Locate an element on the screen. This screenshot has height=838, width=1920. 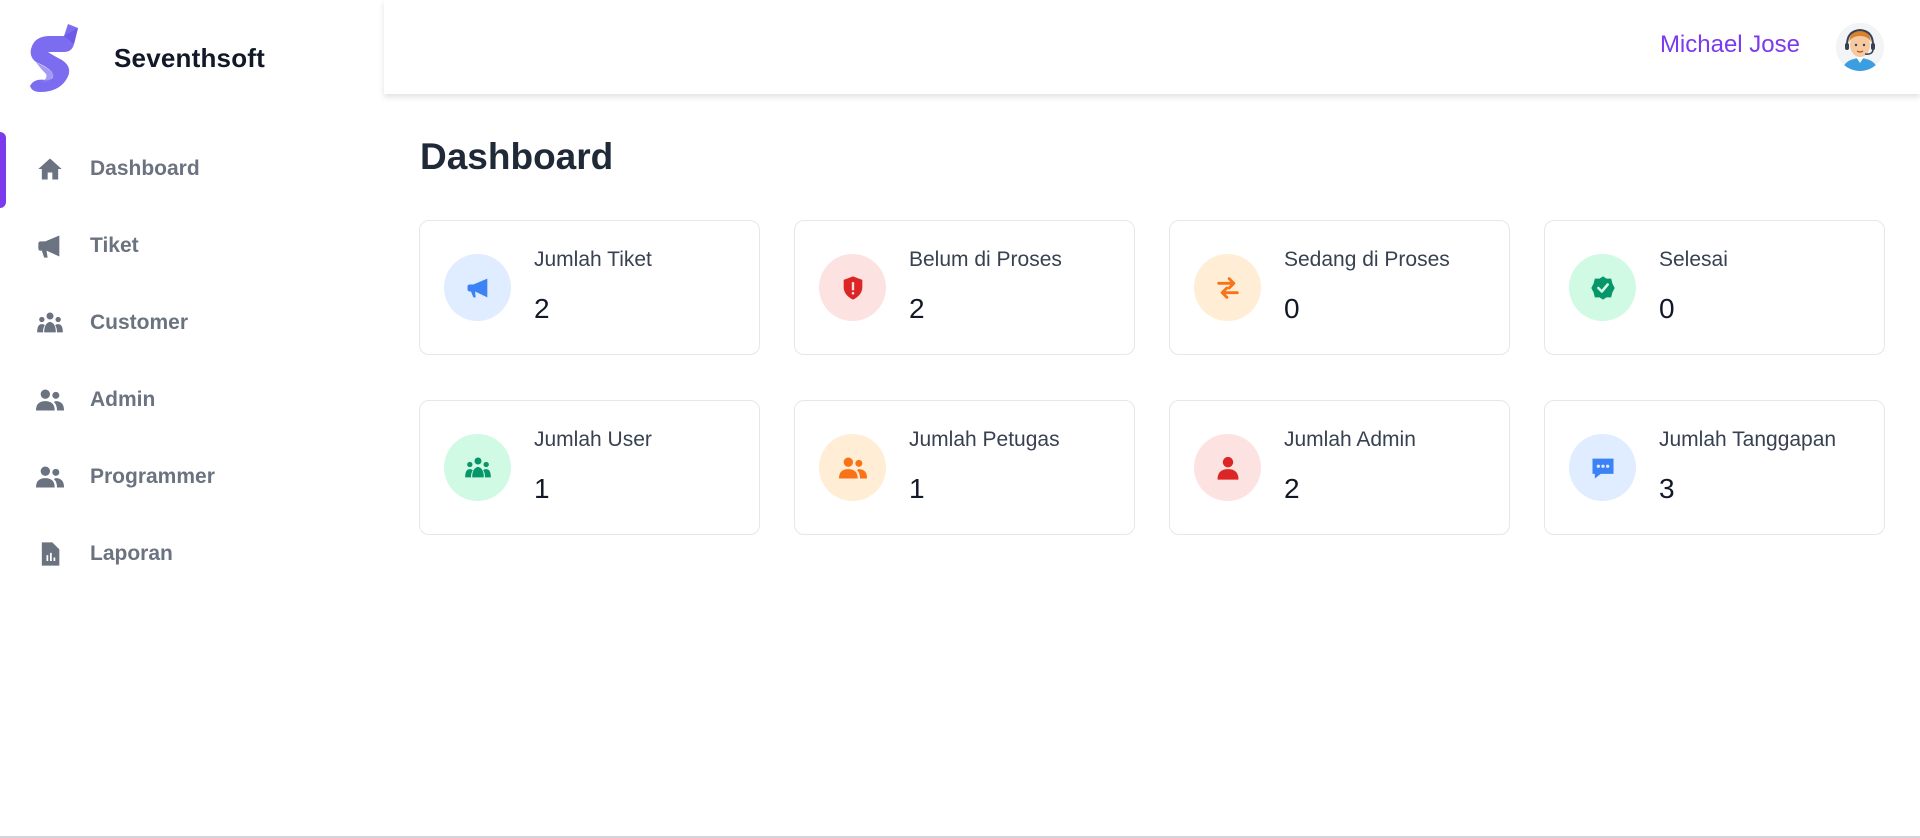
topbar: Michael Jose is located at coordinates (1152, 47).